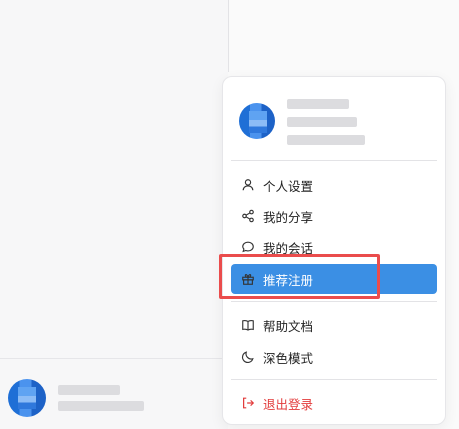 The width and height of the screenshot is (459, 429). I want to click on panel-divider, so click(228, 36).